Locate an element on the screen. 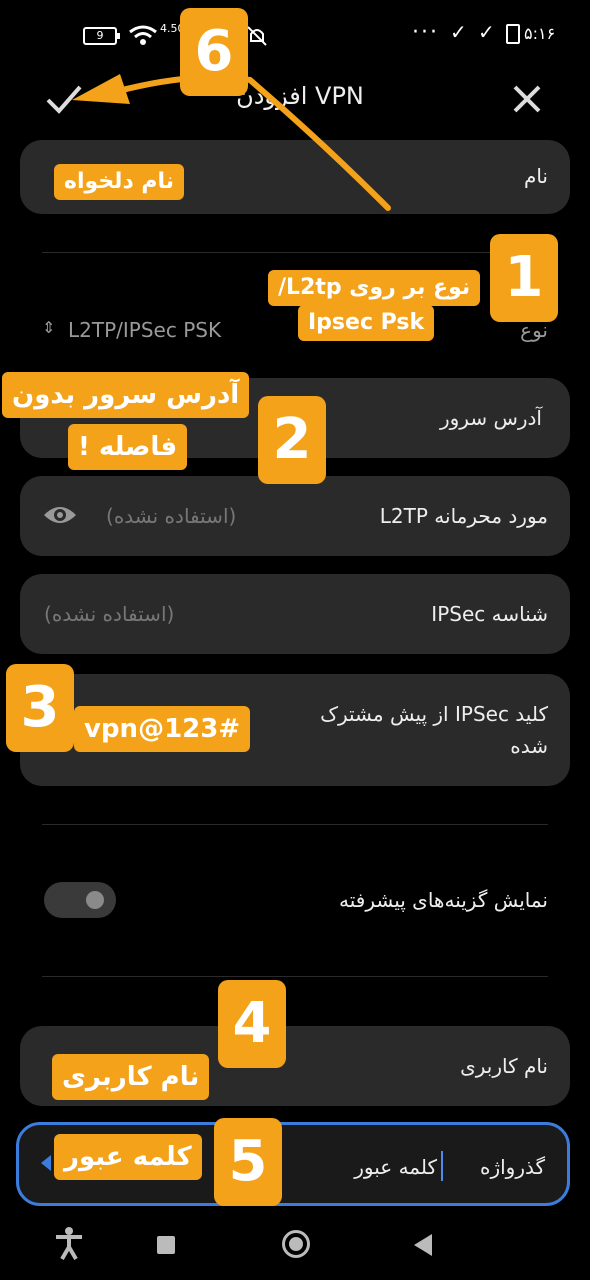  annotation-number-3: 3 is located at coordinates (40, 708).